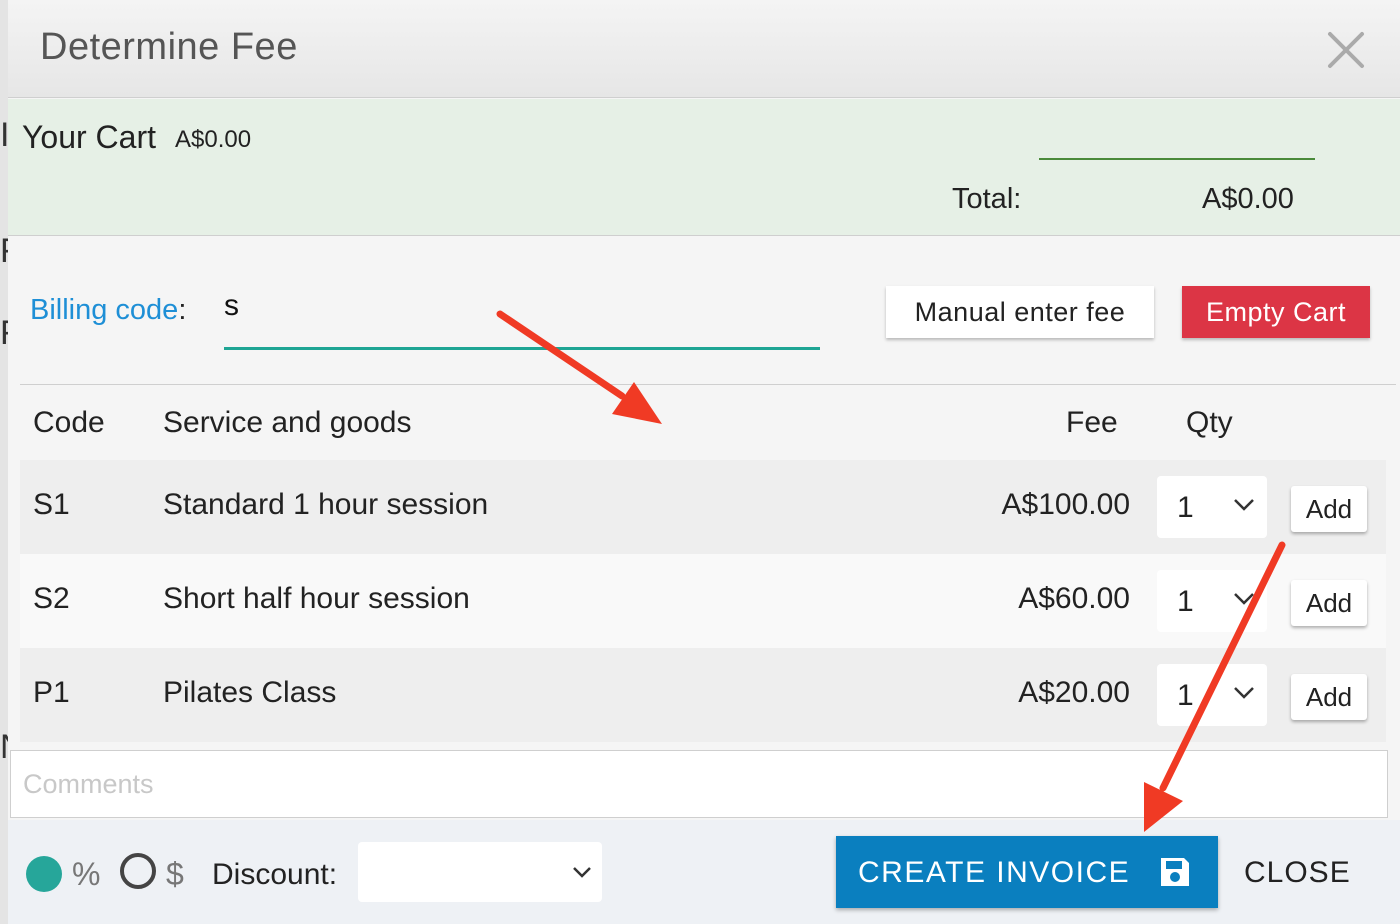  I want to click on column-header-service: Service and goods, so click(287, 422).